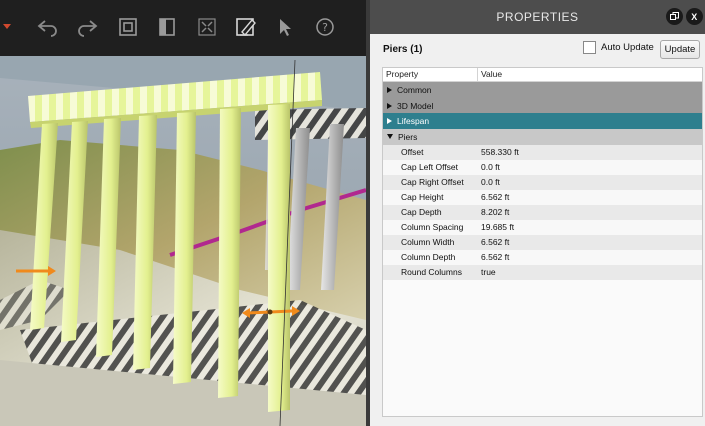  What do you see at coordinates (432, 181) in the screenshot?
I see `property-name: Cap Right Offset` at bounding box center [432, 181].